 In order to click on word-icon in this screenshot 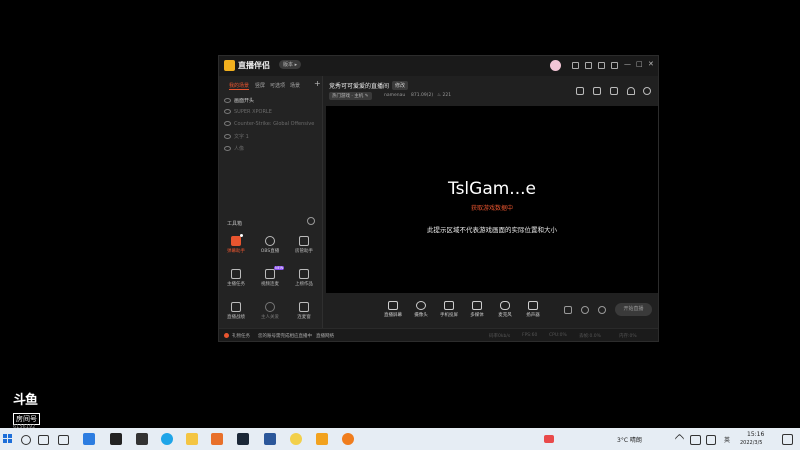, I will do `click(270, 439)`.